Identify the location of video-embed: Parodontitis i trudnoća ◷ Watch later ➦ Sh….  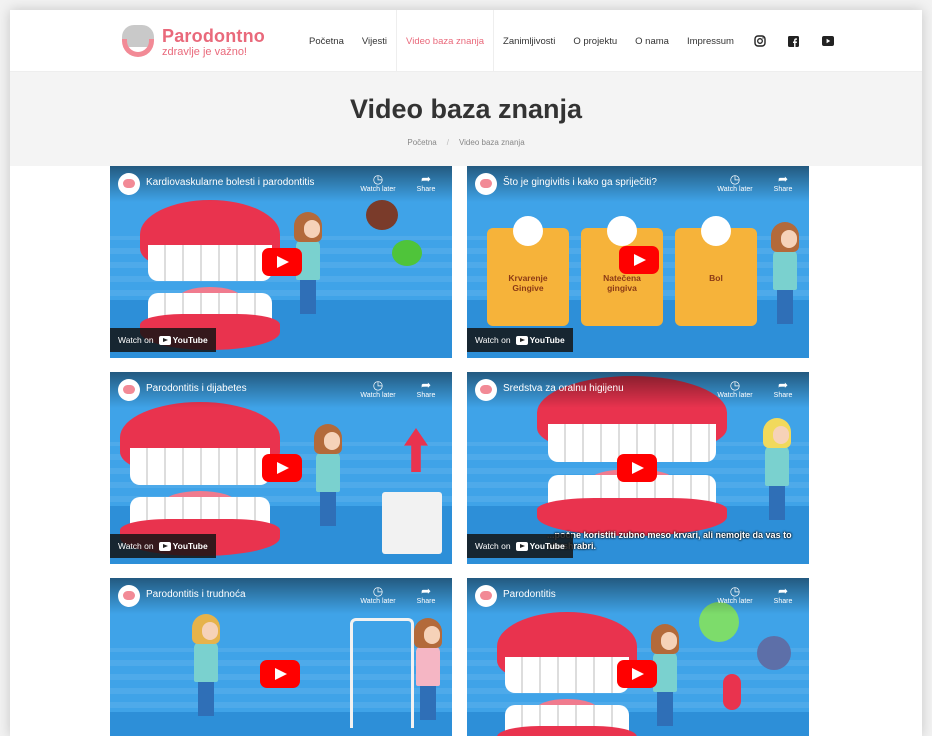
(281, 657).